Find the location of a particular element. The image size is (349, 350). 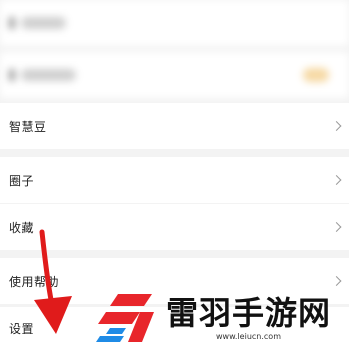

menu-item-label: 使用帮助 is located at coordinates (34, 281).